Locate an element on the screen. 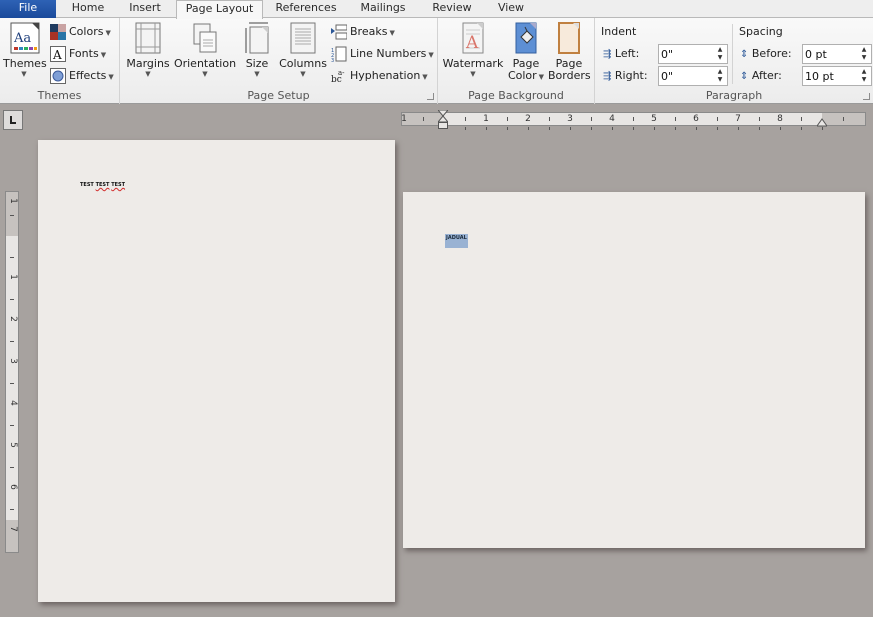  margins-button: Margins ▼ is located at coordinates (148, 50).